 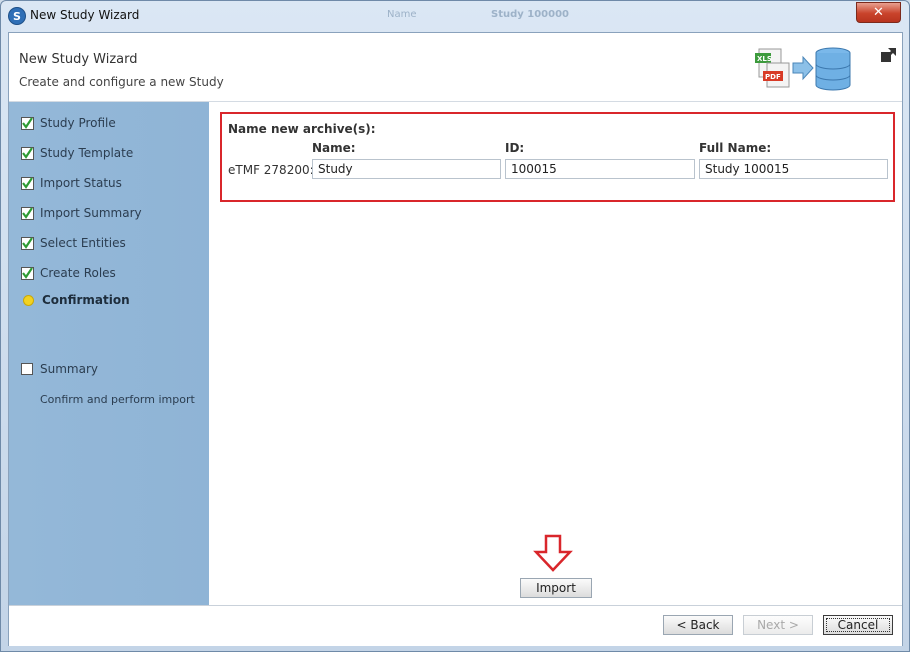 I want to click on section-title: Name new archive(s):, so click(x=302, y=129).